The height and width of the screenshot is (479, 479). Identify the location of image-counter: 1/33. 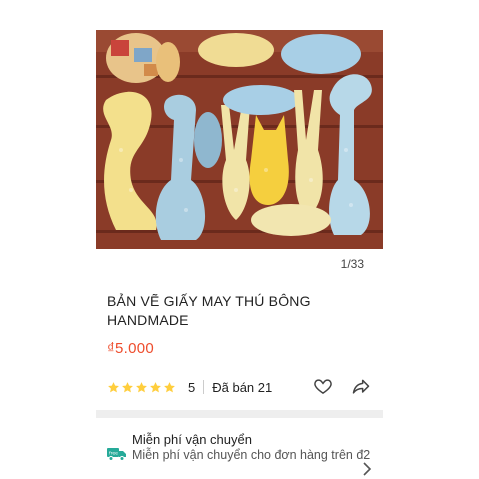
(352, 264).